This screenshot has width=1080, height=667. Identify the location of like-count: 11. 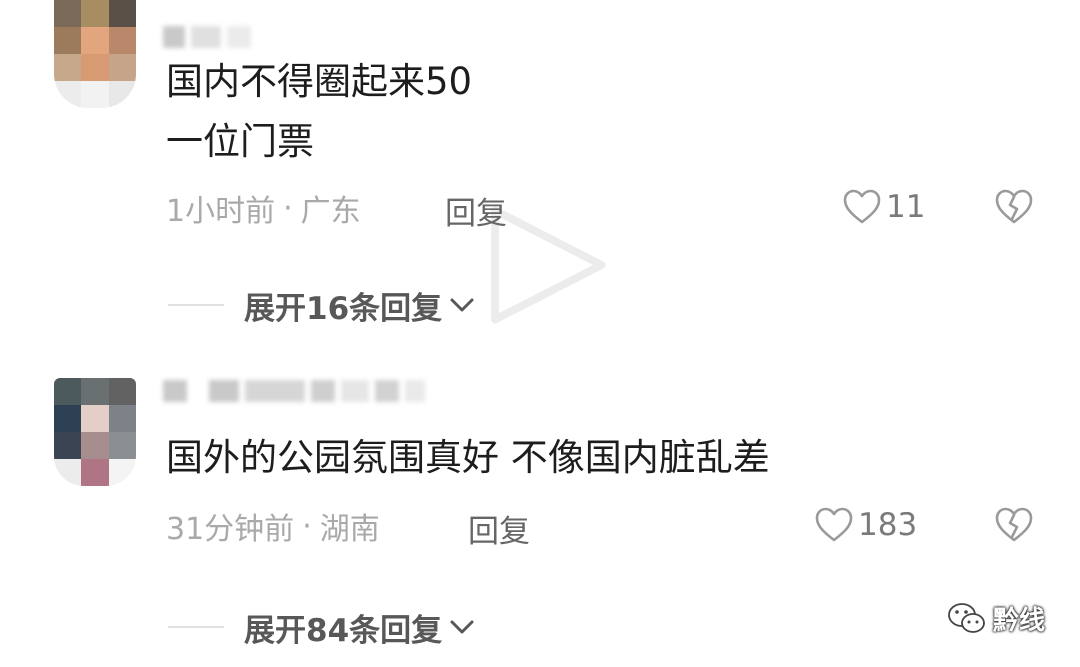
(906, 207).